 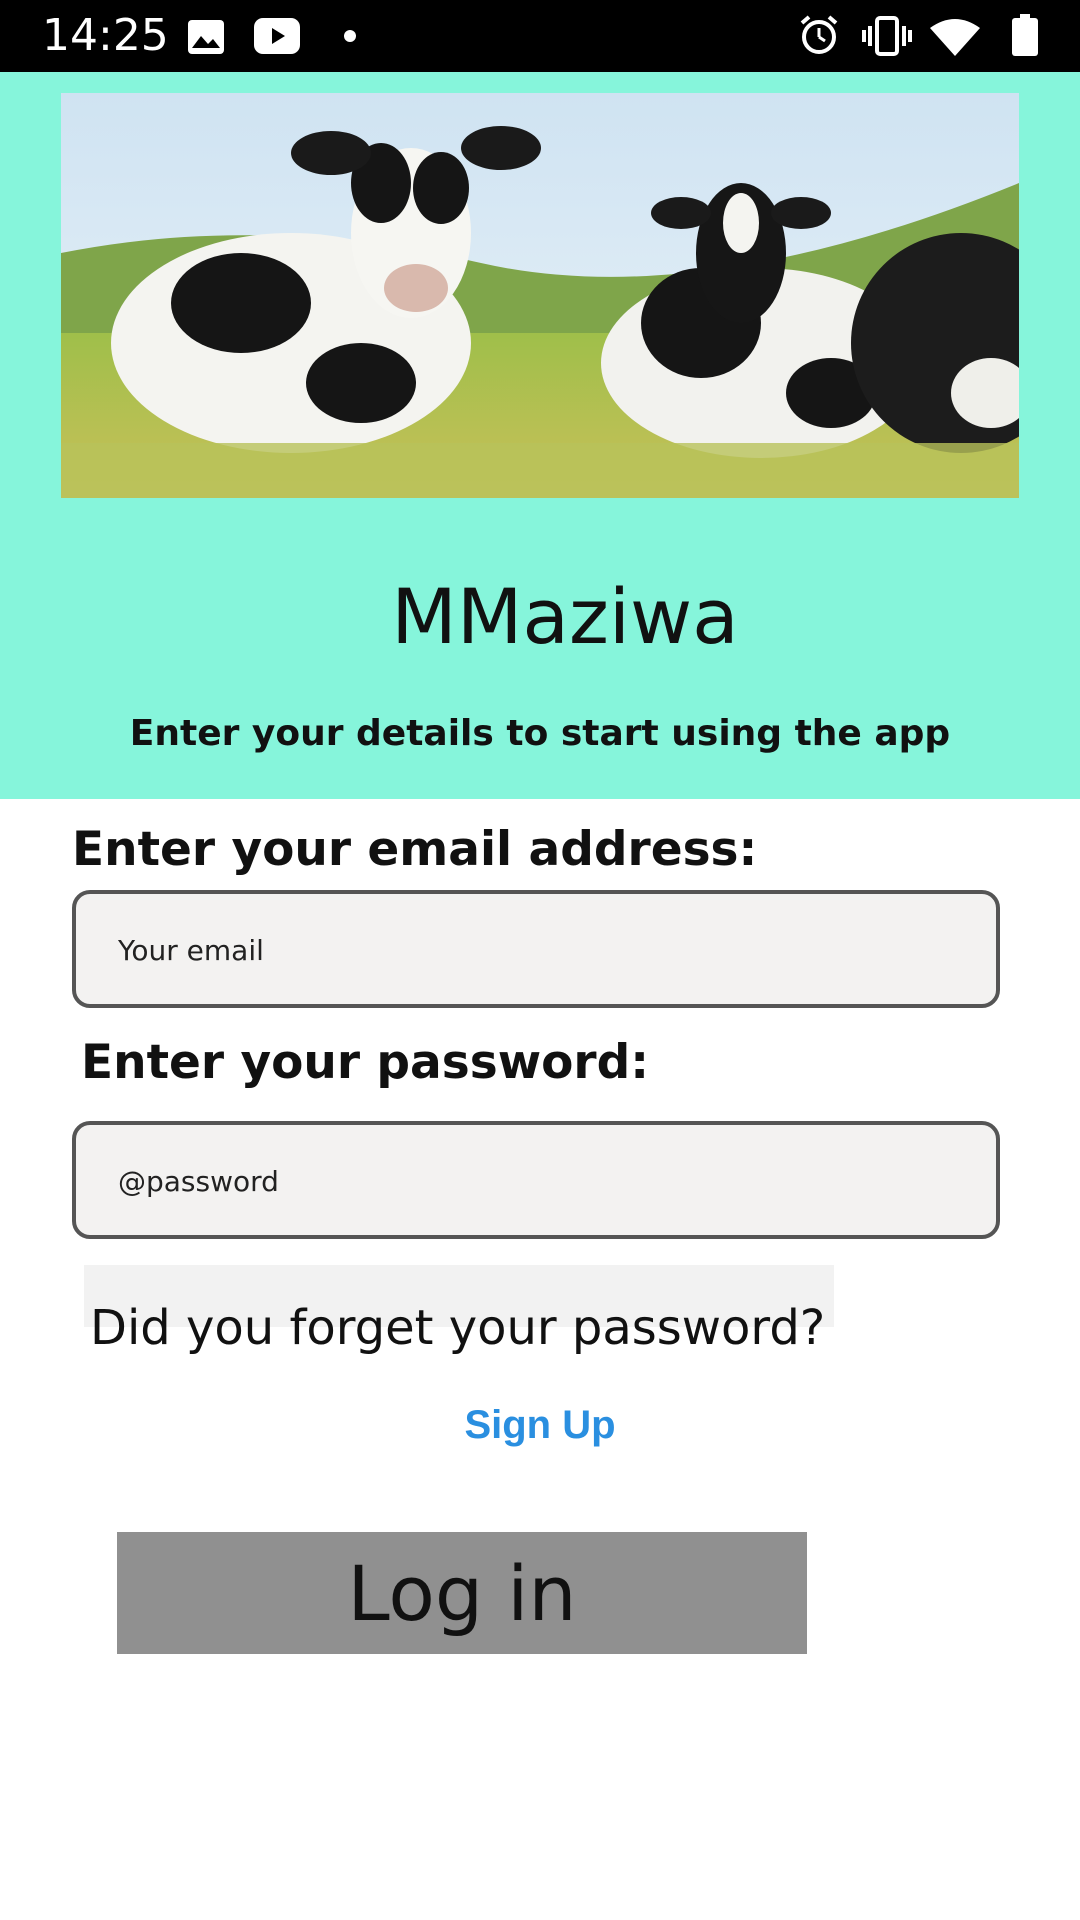 What do you see at coordinates (462, 1593) in the screenshot?
I see `login-button: Log in` at bounding box center [462, 1593].